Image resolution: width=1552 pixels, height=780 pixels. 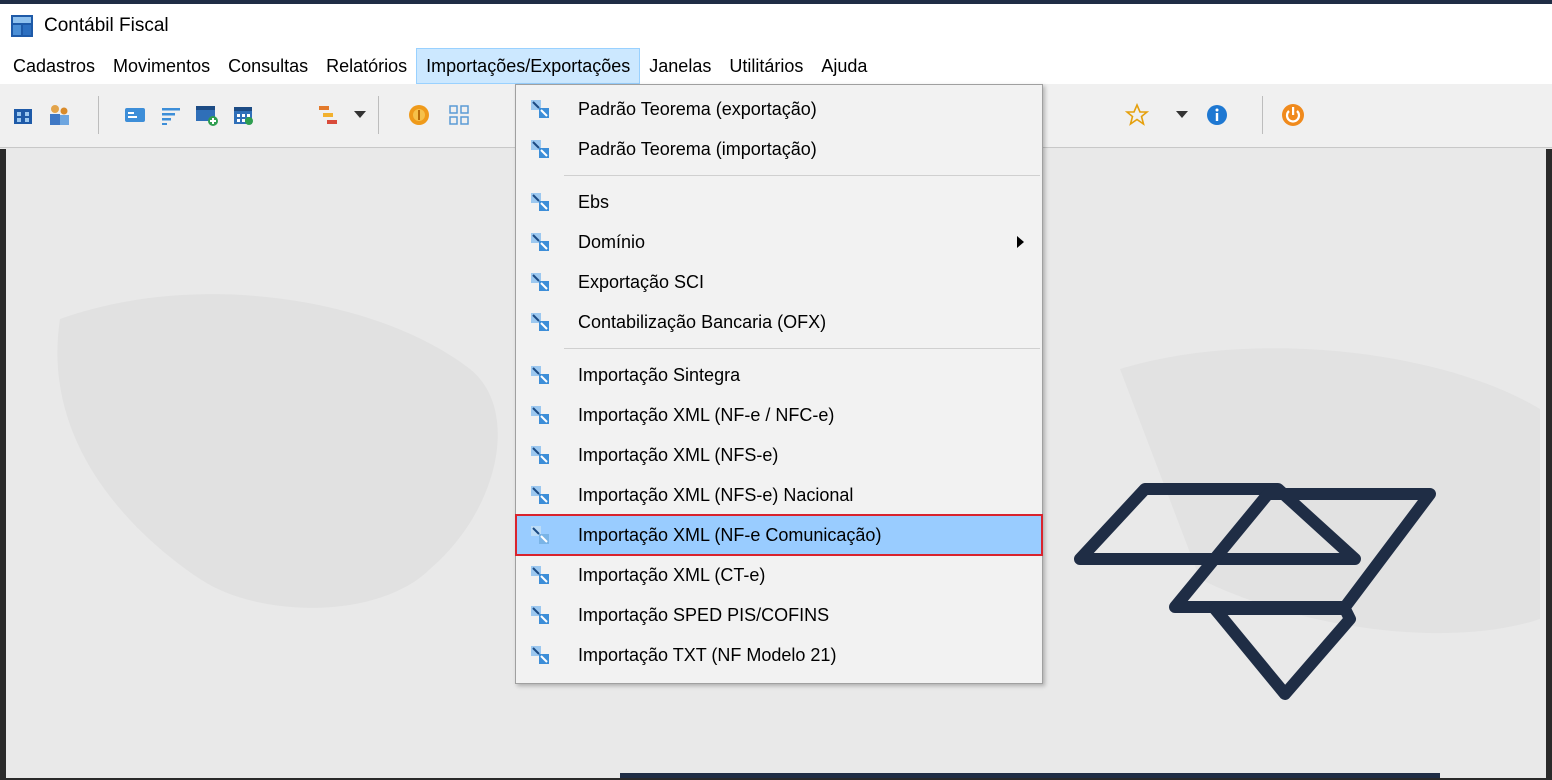 What do you see at coordinates (707, 654) in the screenshot?
I see `menu-item-label: Importação TXT (NF Modelo 21)` at bounding box center [707, 654].